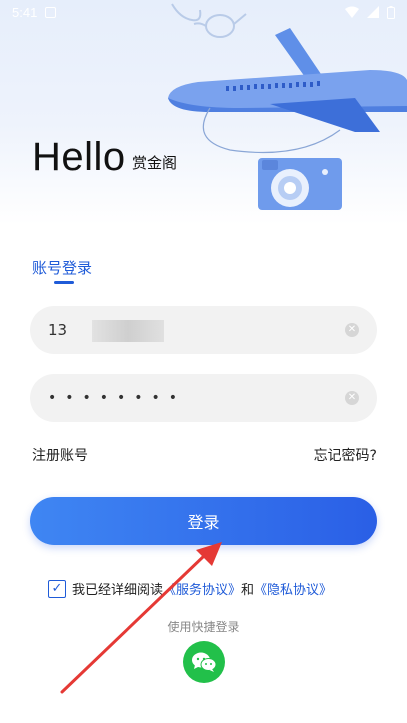  What do you see at coordinates (300, 184) in the screenshot?
I see `camera-icon` at bounding box center [300, 184].